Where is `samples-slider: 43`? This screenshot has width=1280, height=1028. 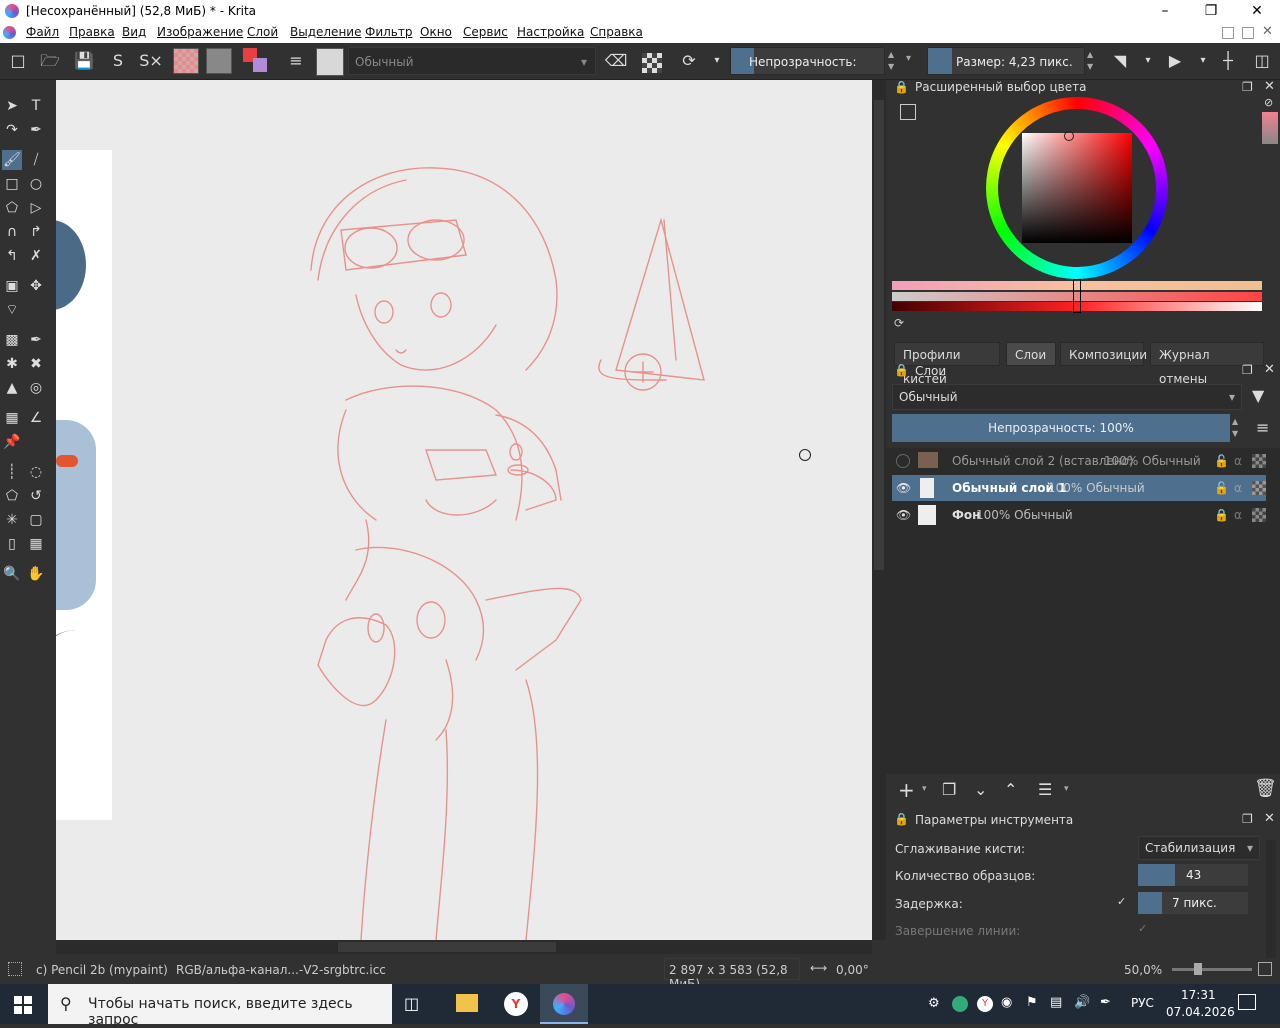 samples-slider: 43 is located at coordinates (1193, 875).